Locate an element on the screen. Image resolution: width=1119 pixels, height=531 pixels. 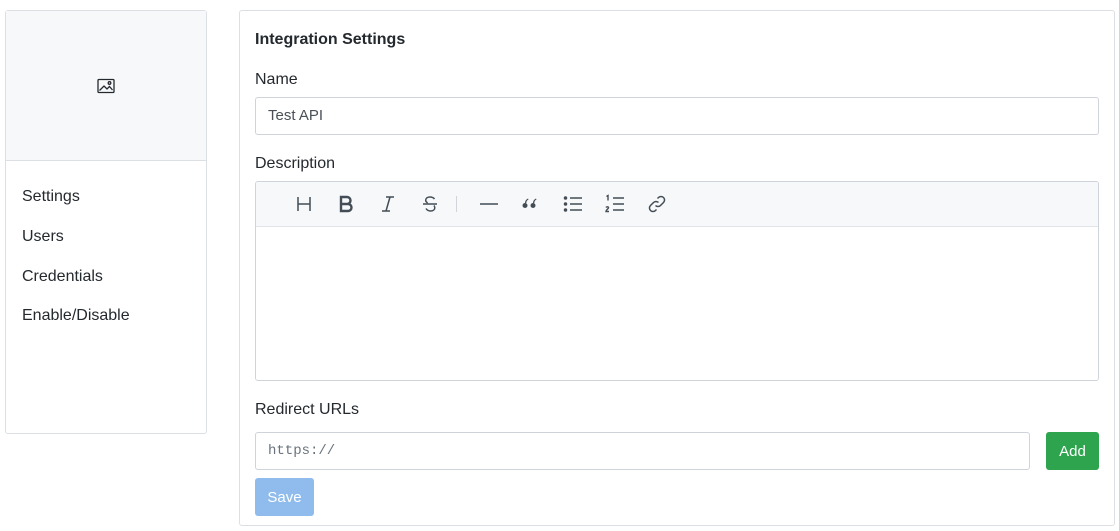
name-label: Name is located at coordinates (276, 79).